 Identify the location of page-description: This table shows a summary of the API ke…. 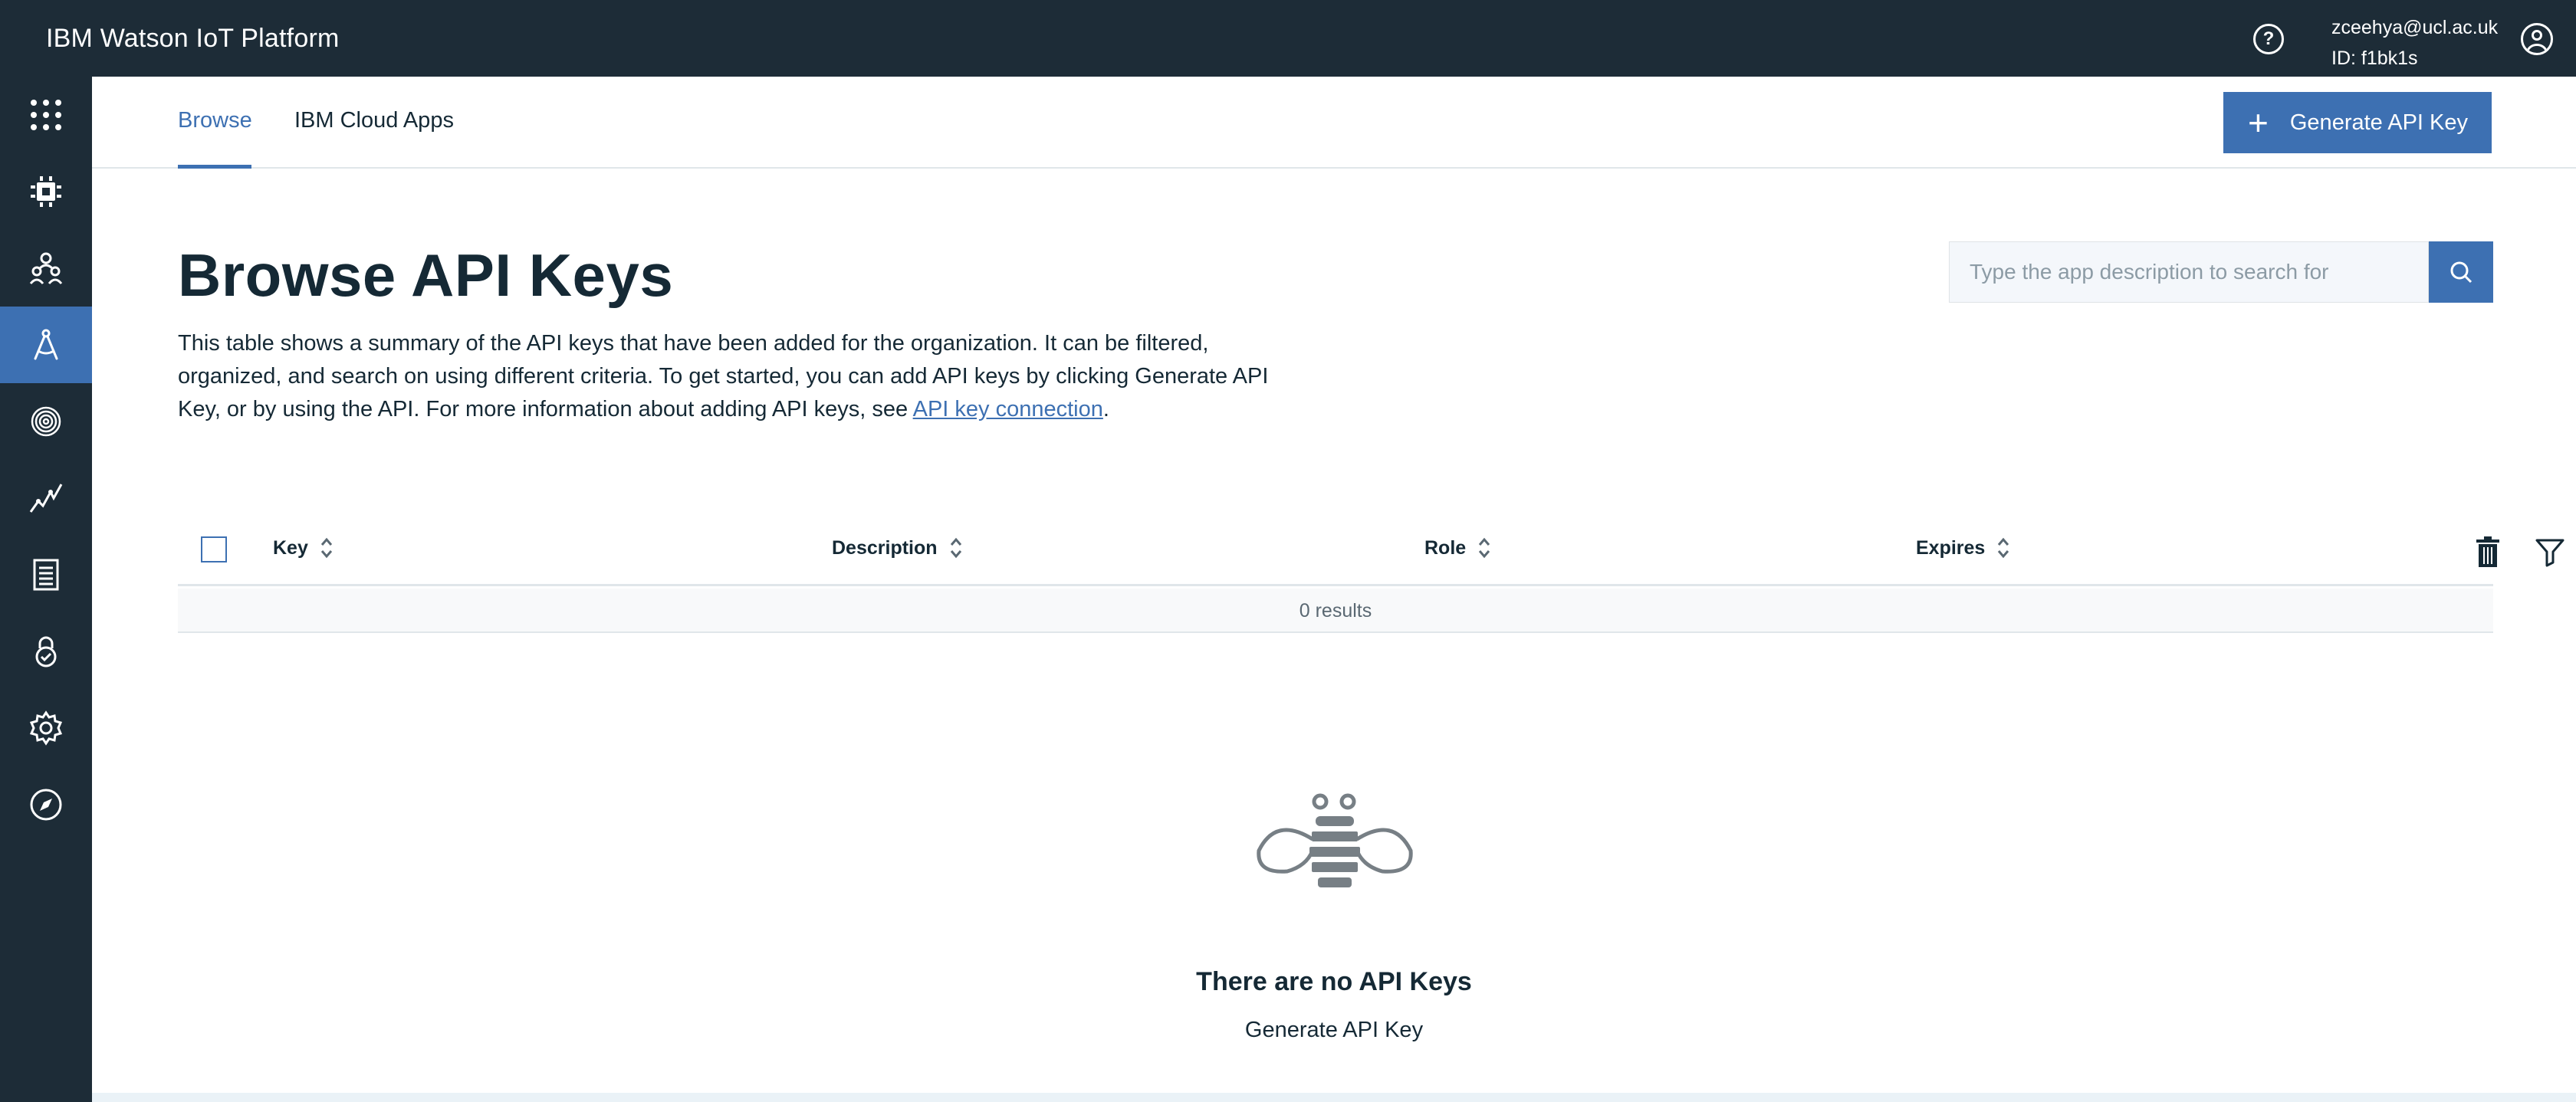
(738, 376).